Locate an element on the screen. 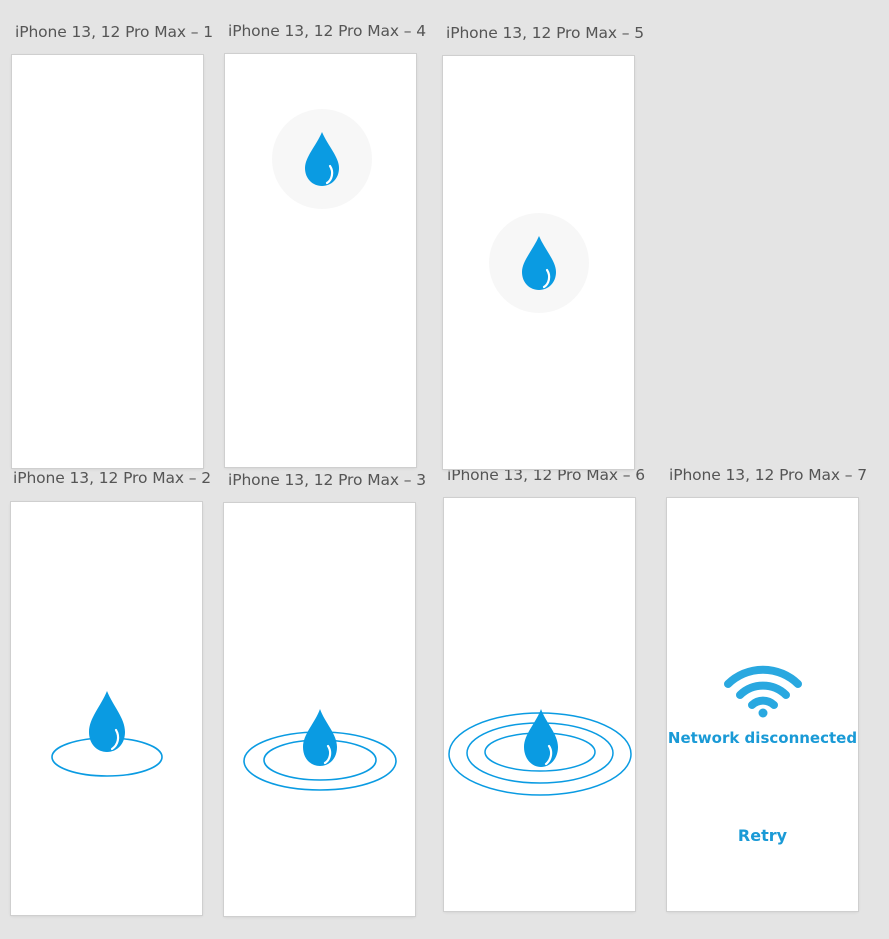 The width and height of the screenshot is (889, 939). wifi-icon is located at coordinates (763, 689).